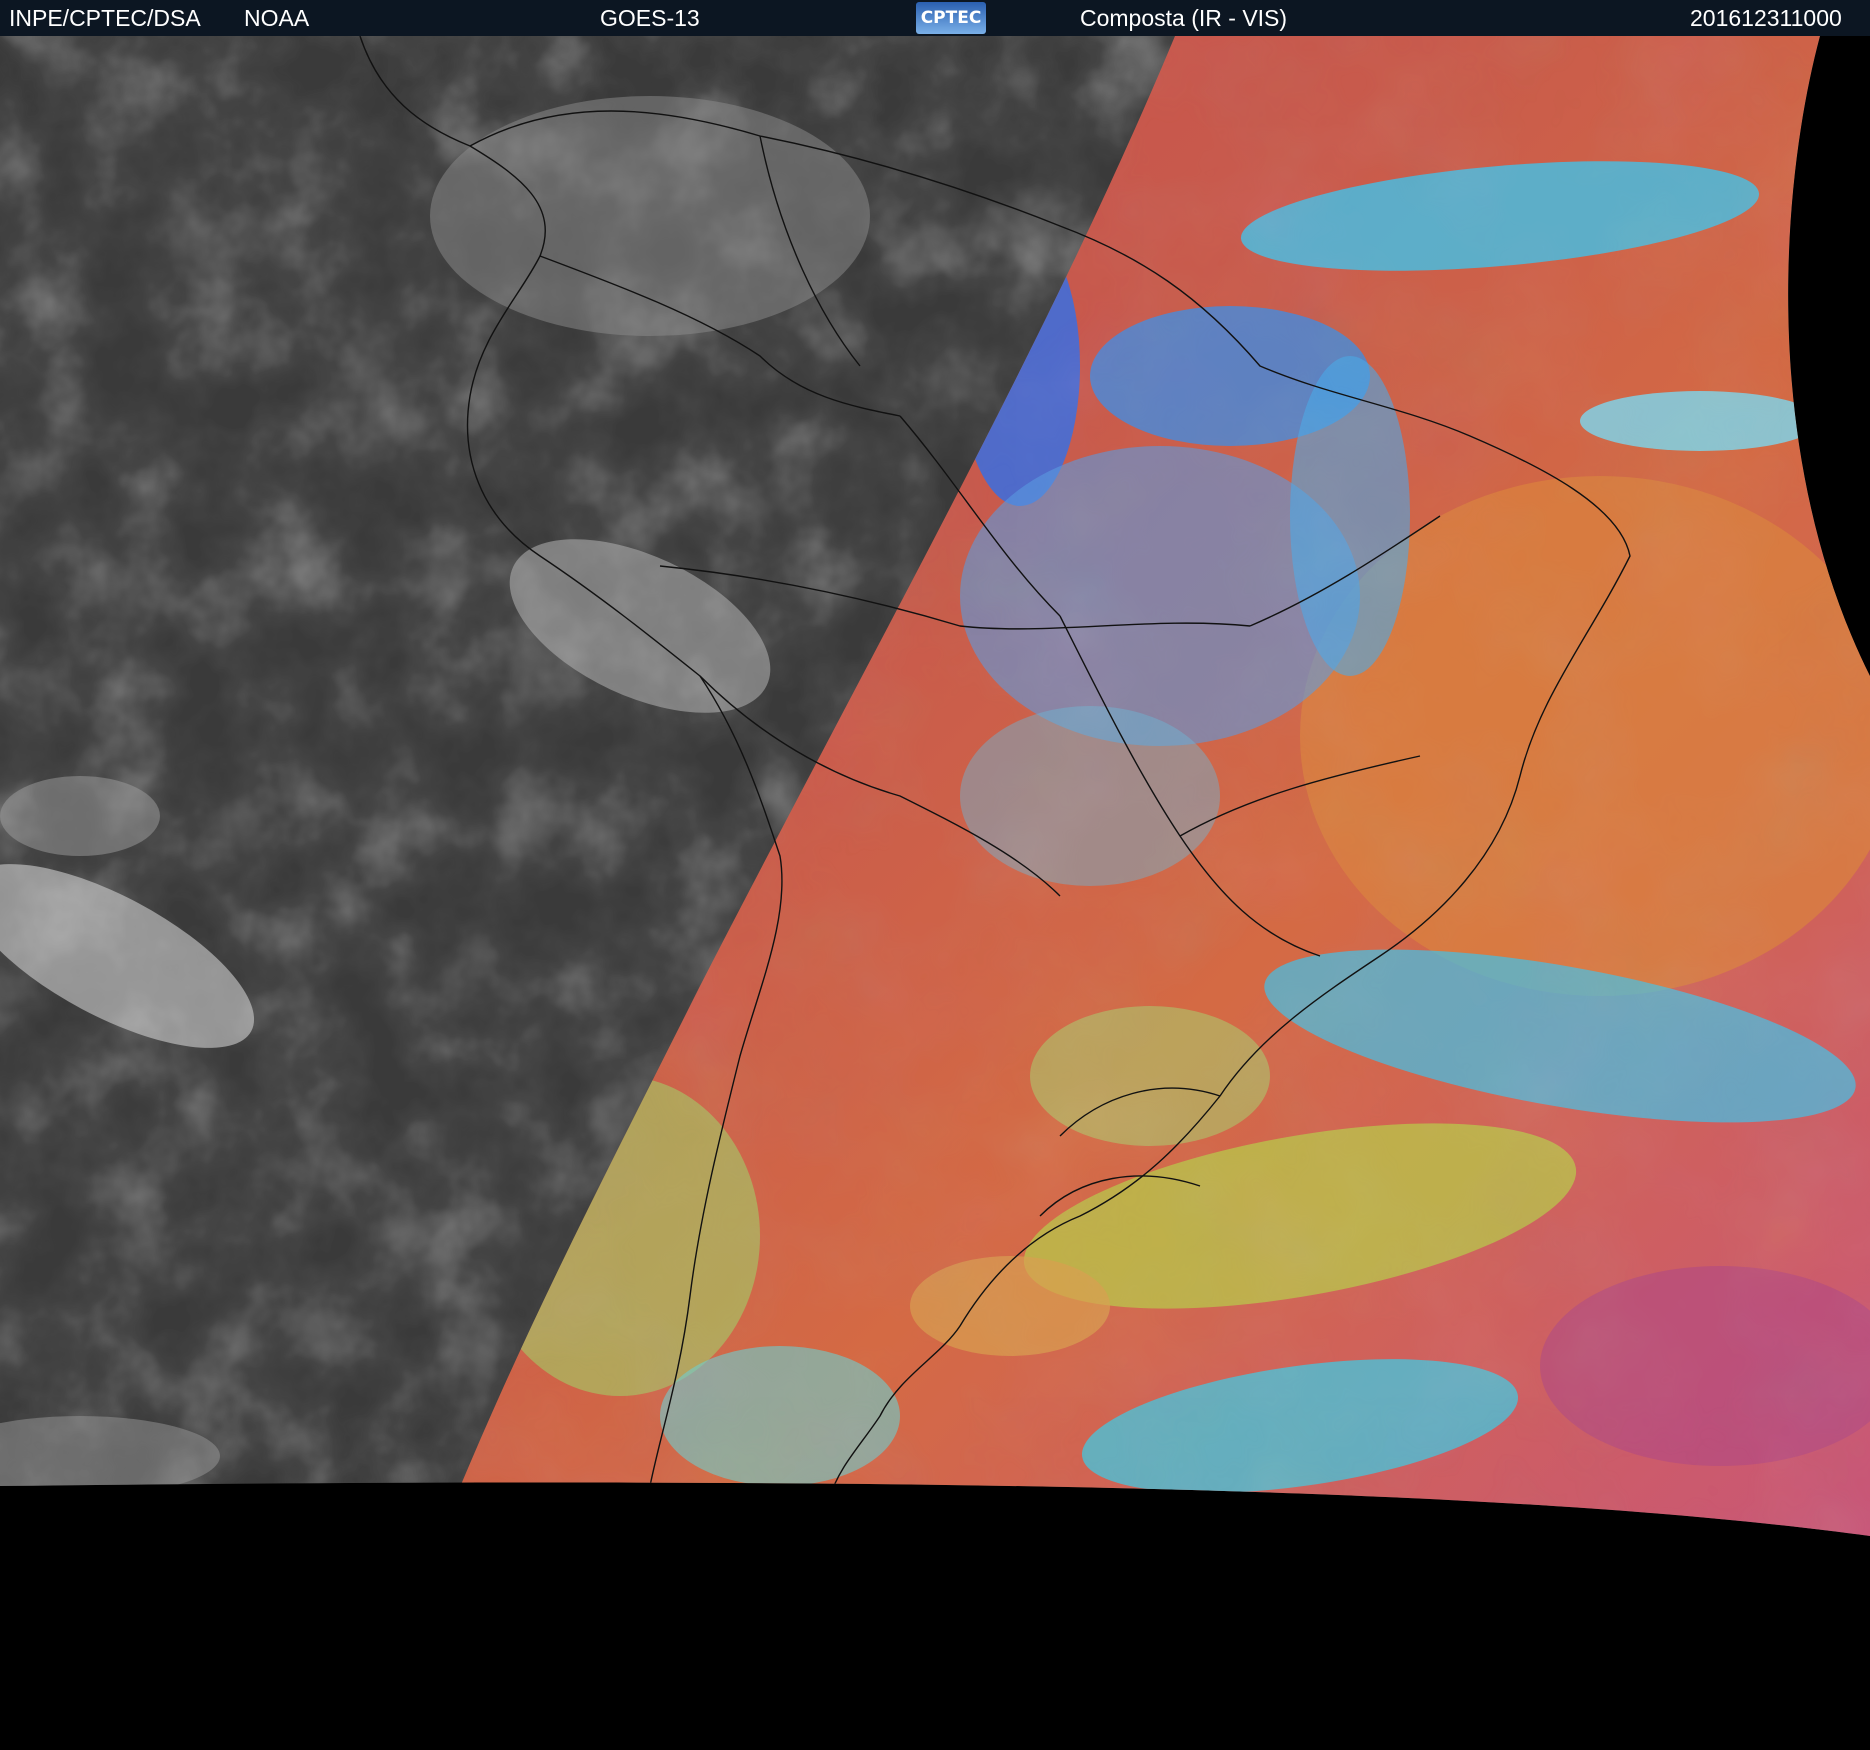 The width and height of the screenshot is (1870, 1750). What do you see at coordinates (1184, 18) in the screenshot?
I see `product-label: Composta (IR - VIS)` at bounding box center [1184, 18].